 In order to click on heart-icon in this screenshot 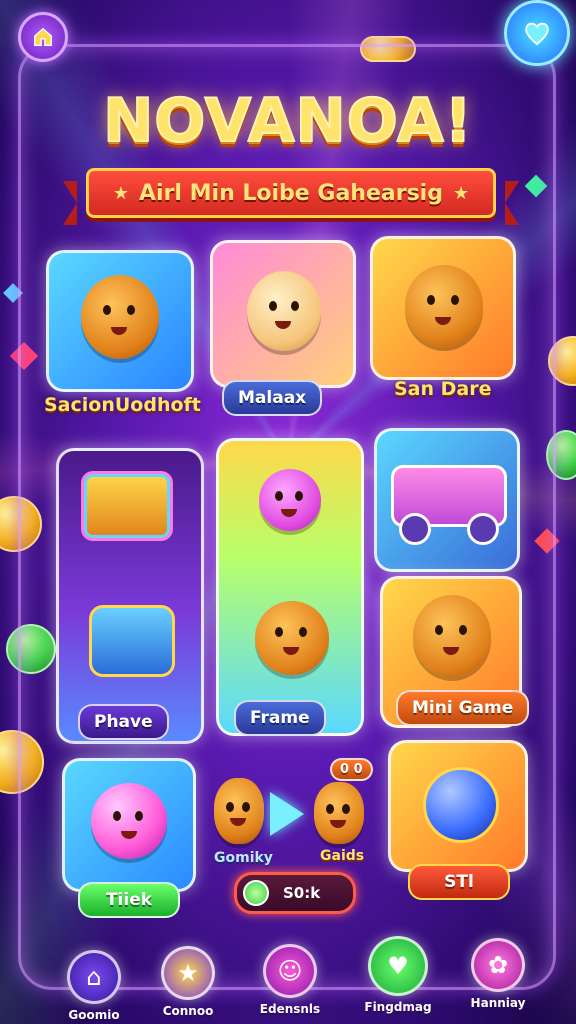, I will do `click(537, 34)`.